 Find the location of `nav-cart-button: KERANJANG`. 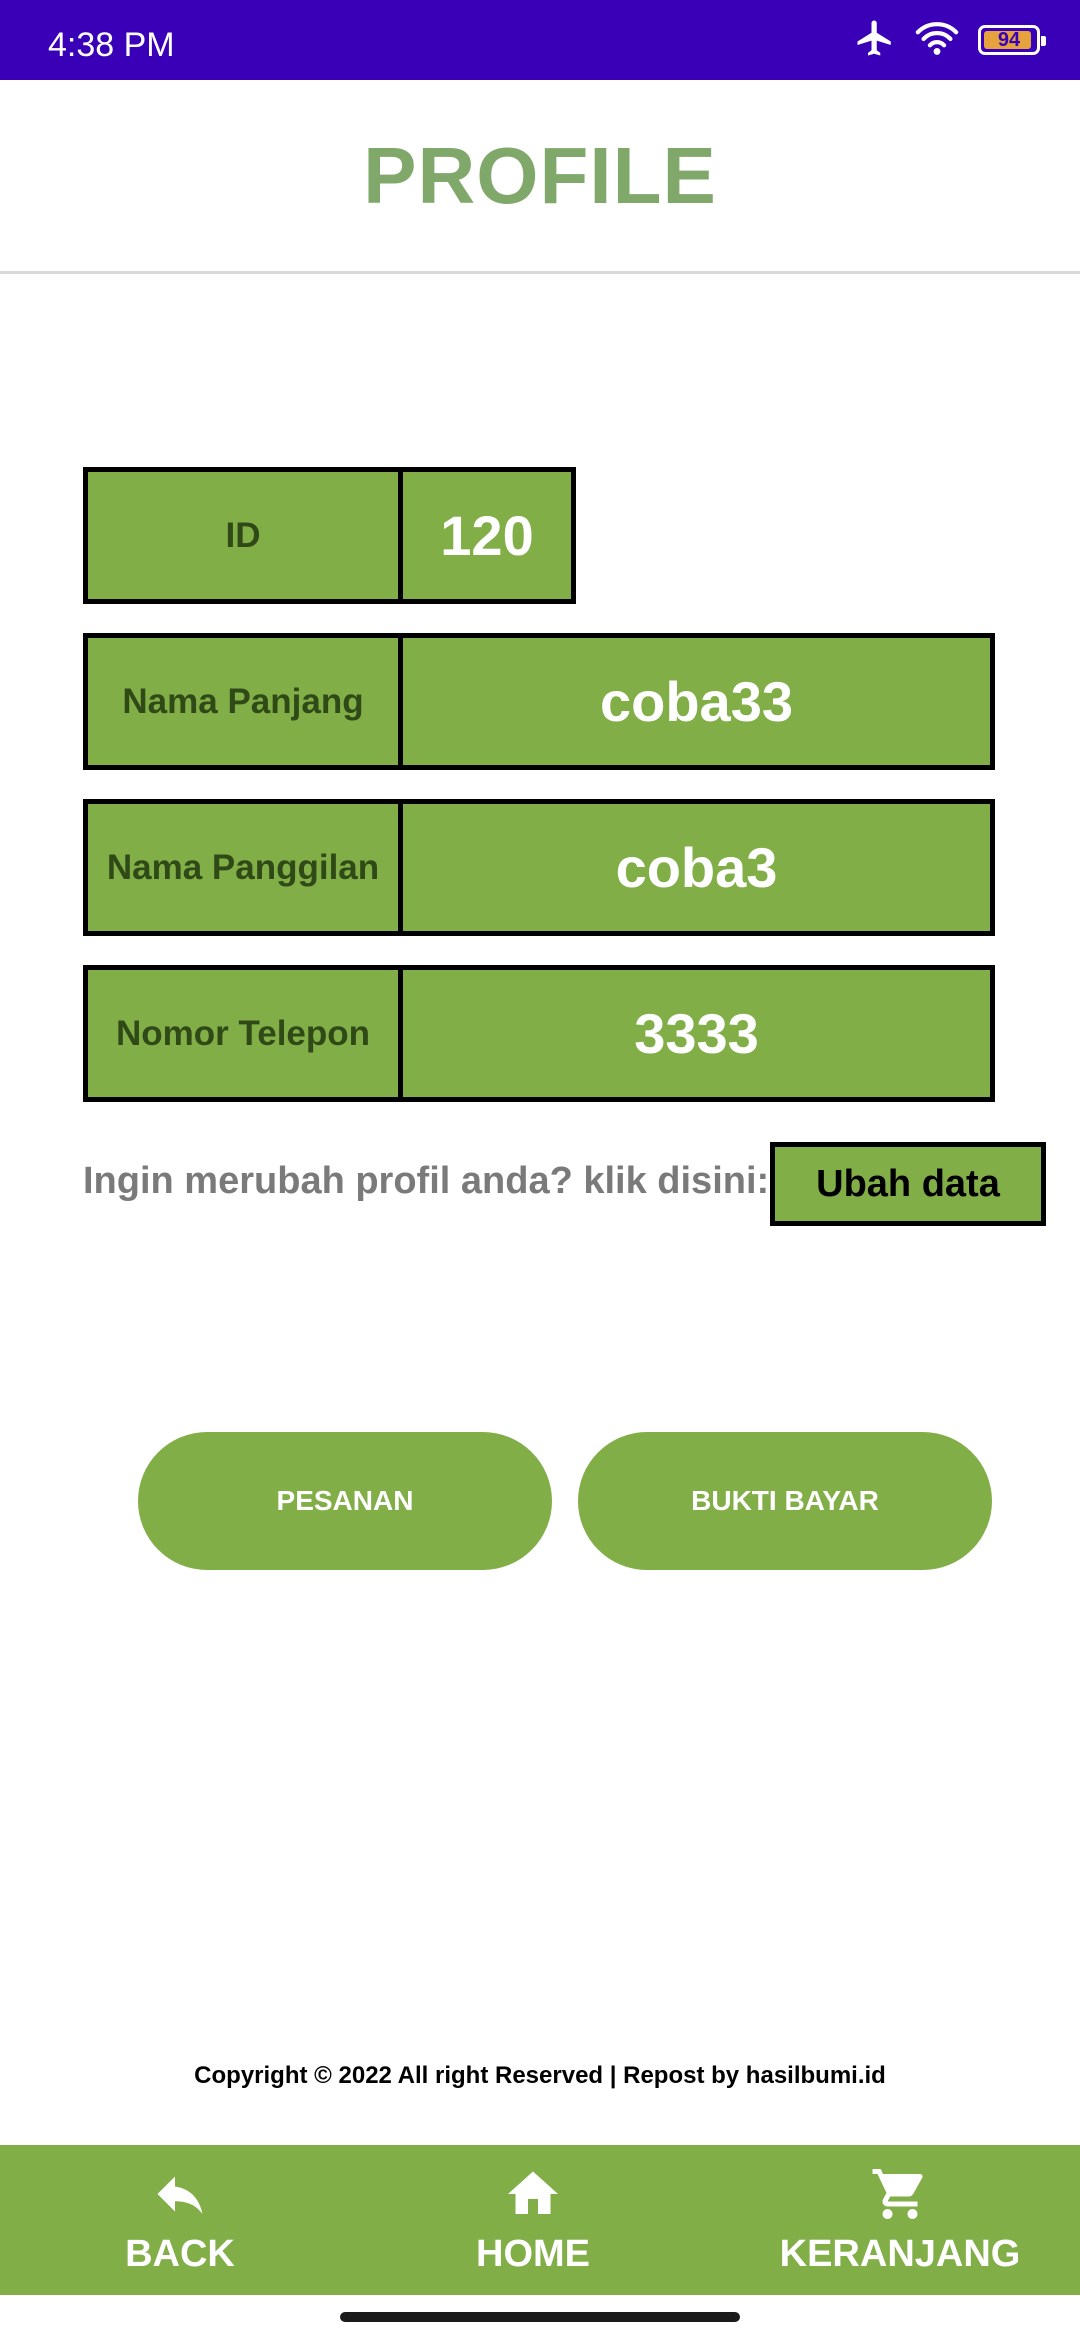

nav-cart-button: KERANJANG is located at coordinates (900, 2220).